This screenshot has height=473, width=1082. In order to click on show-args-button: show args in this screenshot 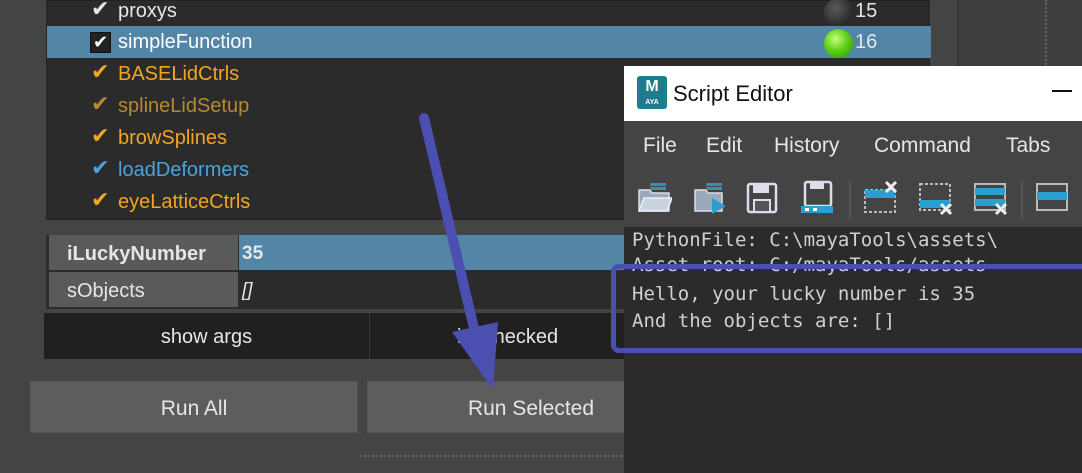, I will do `click(207, 336)`.